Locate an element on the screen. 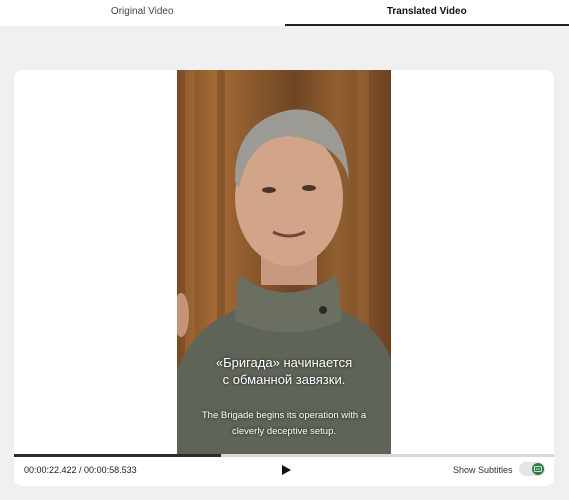  tab-original-video: Original Video is located at coordinates (142, 13).